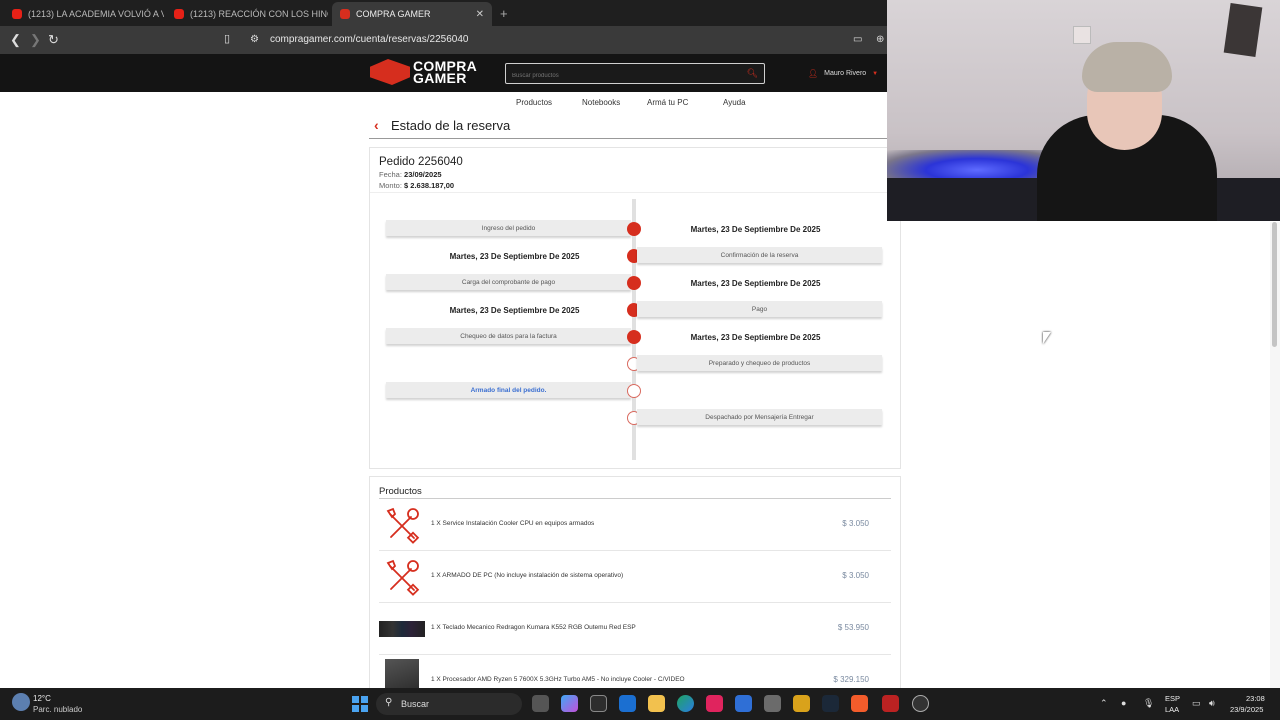  What do you see at coordinates (21, 702) in the screenshot?
I see `weather-icon` at bounding box center [21, 702].